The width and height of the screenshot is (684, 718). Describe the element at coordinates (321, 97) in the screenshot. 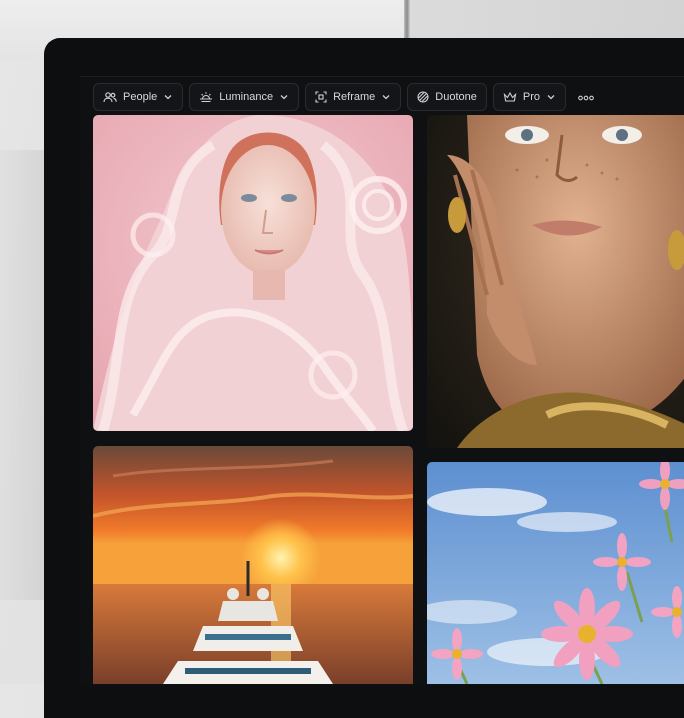

I see `crop-frame-icon` at that location.